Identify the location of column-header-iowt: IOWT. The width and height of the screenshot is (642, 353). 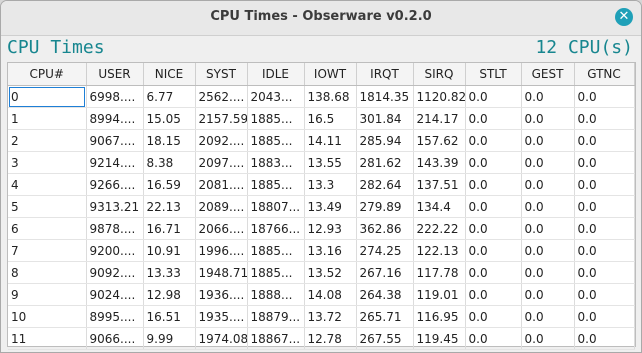
(330, 74).